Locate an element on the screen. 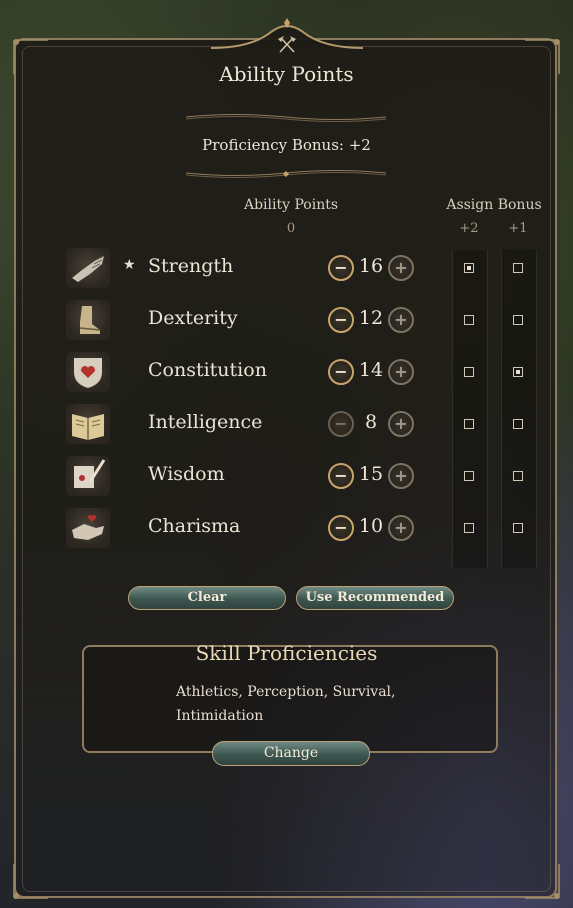 The width and height of the screenshot is (573, 908). crossed-axes-icon is located at coordinates (287, 44).